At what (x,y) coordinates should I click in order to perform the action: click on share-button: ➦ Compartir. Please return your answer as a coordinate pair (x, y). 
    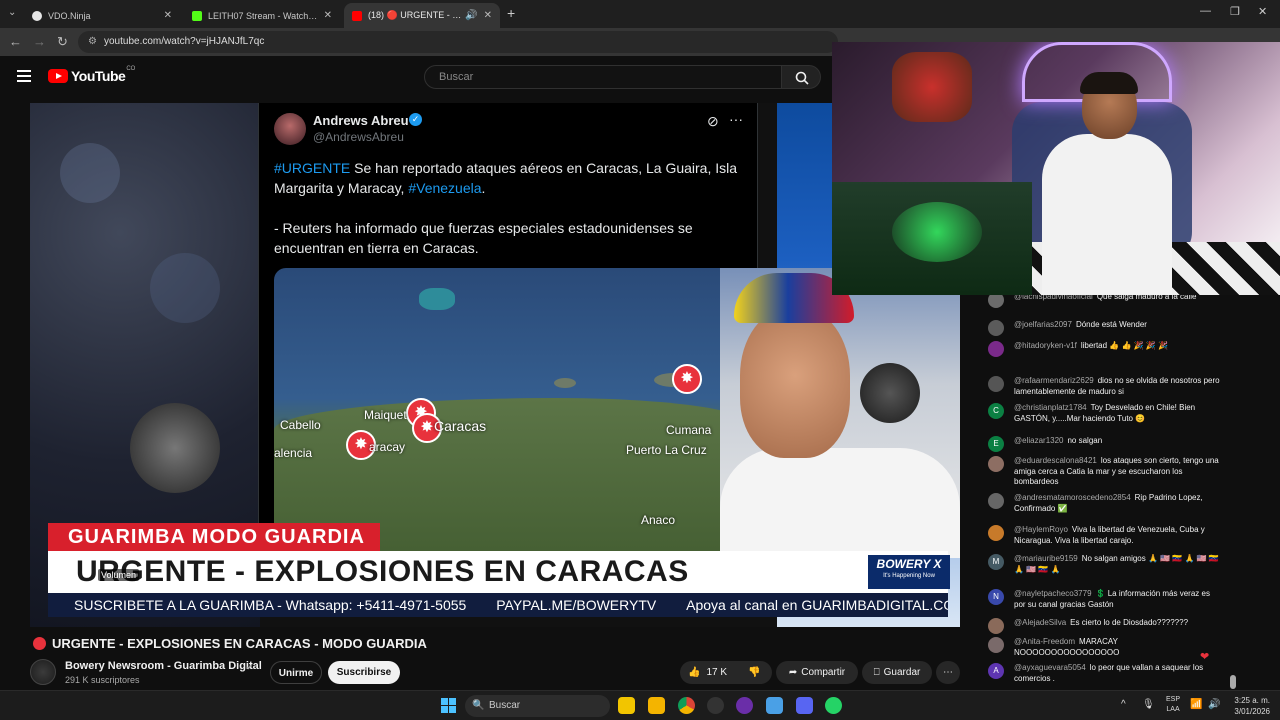
    Looking at the image, I should click on (817, 672).